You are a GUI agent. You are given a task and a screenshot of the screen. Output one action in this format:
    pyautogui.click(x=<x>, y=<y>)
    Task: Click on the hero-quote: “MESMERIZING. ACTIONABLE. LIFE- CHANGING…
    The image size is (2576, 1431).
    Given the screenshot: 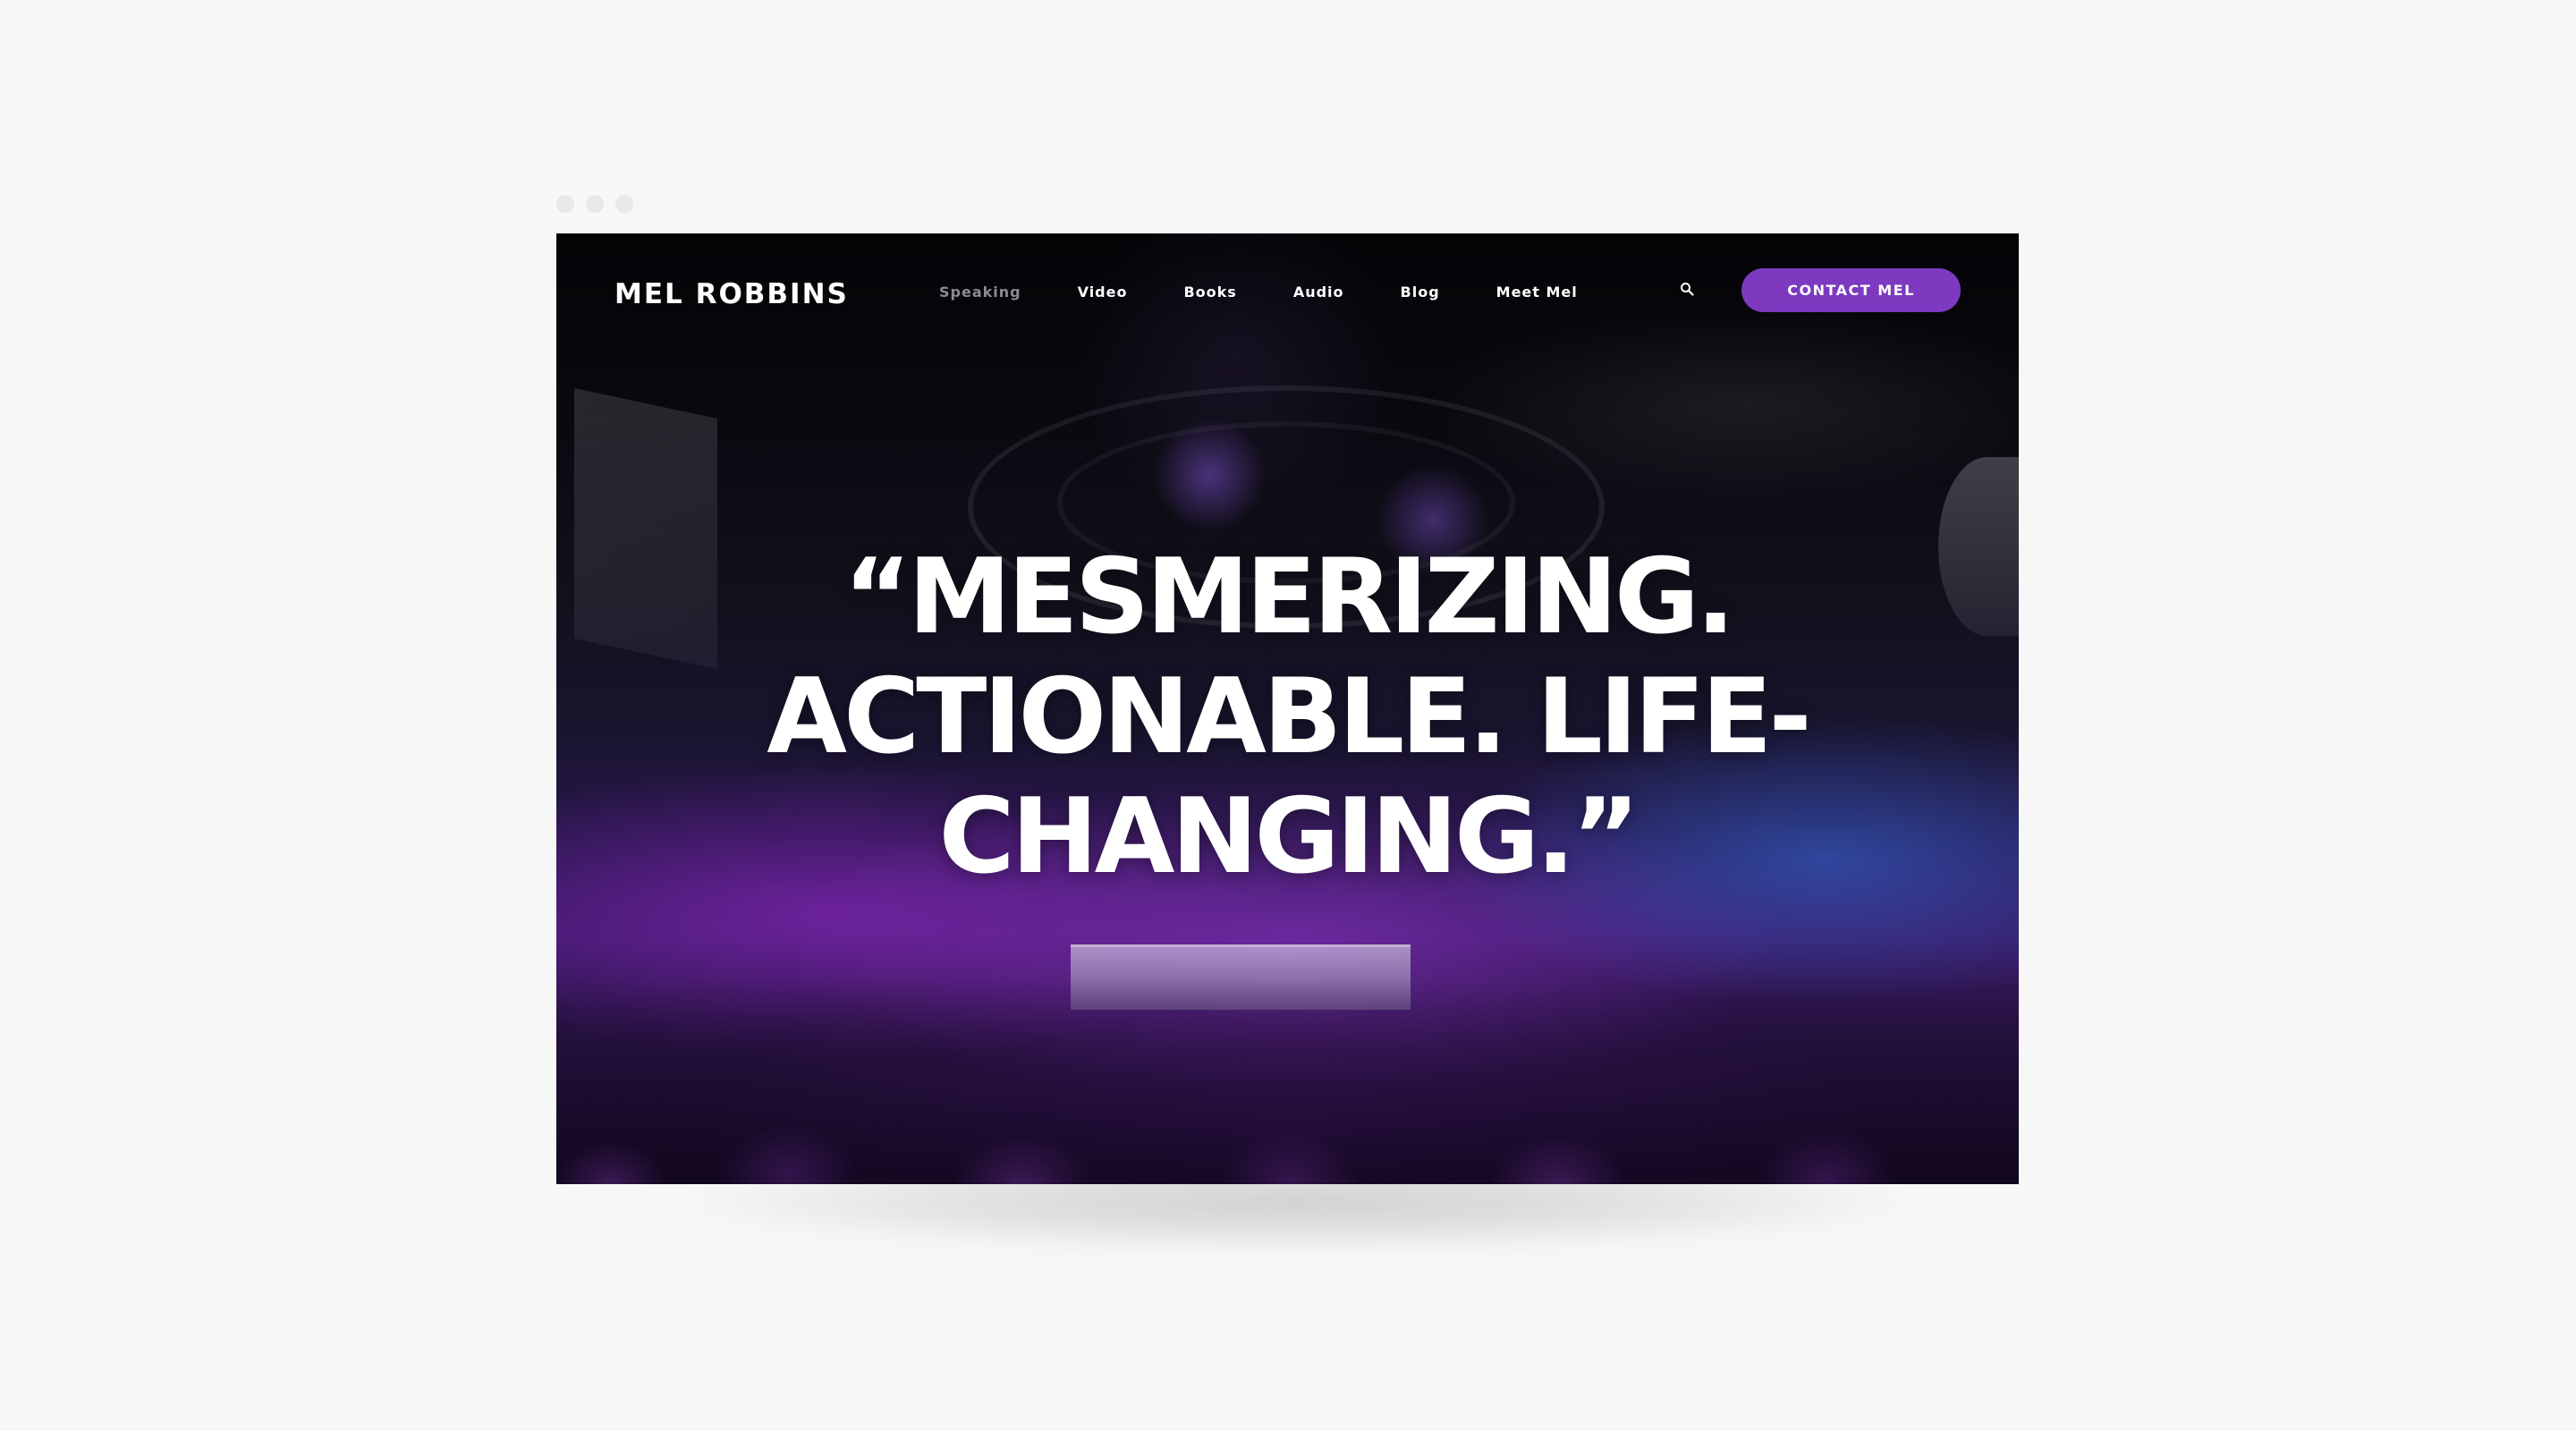 What is the action you would take?
    pyautogui.click(x=1287, y=718)
    